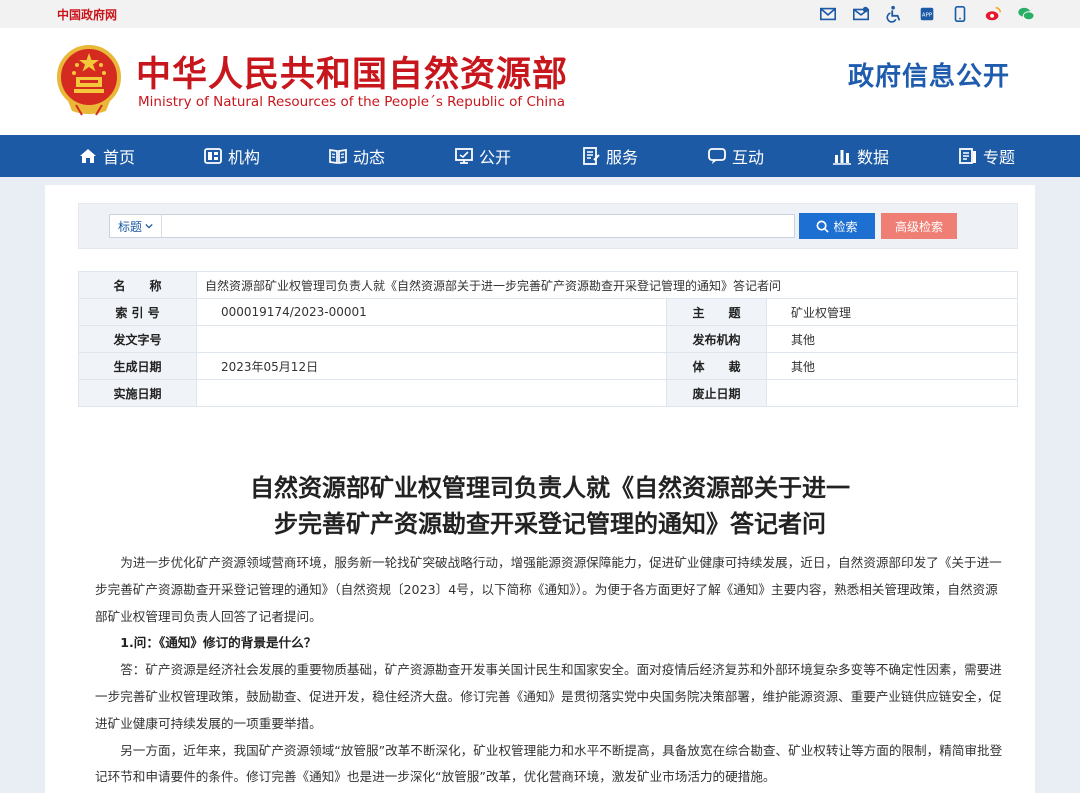  Describe the element at coordinates (748, 157) in the screenshot. I see `nav-item-label: 互动` at that location.